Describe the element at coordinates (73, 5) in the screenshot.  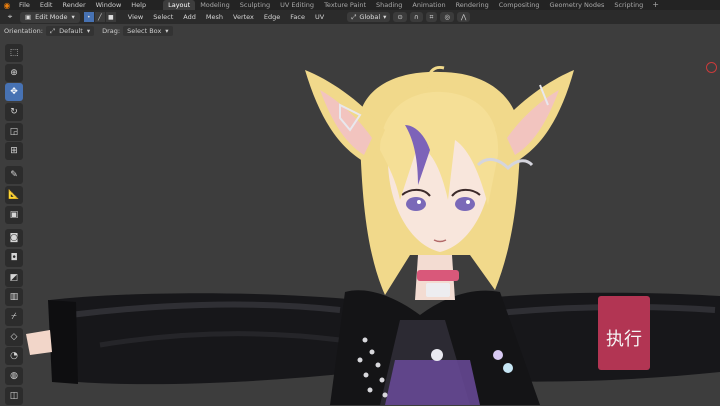
I see `menu-render: Render` at that location.